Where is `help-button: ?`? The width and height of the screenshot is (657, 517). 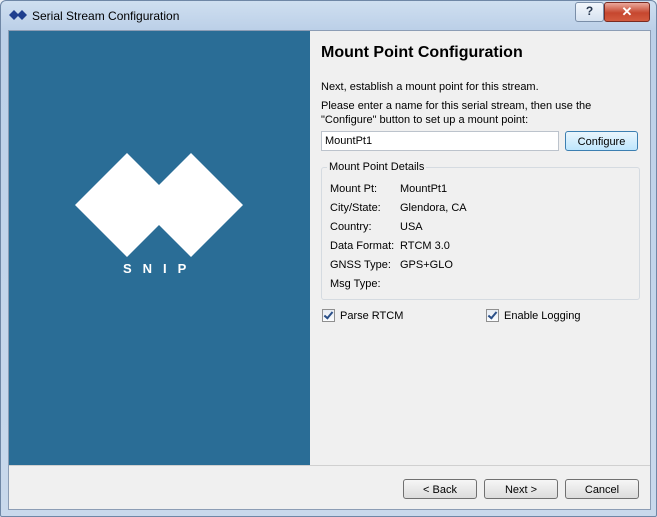
help-button: ? is located at coordinates (589, 12).